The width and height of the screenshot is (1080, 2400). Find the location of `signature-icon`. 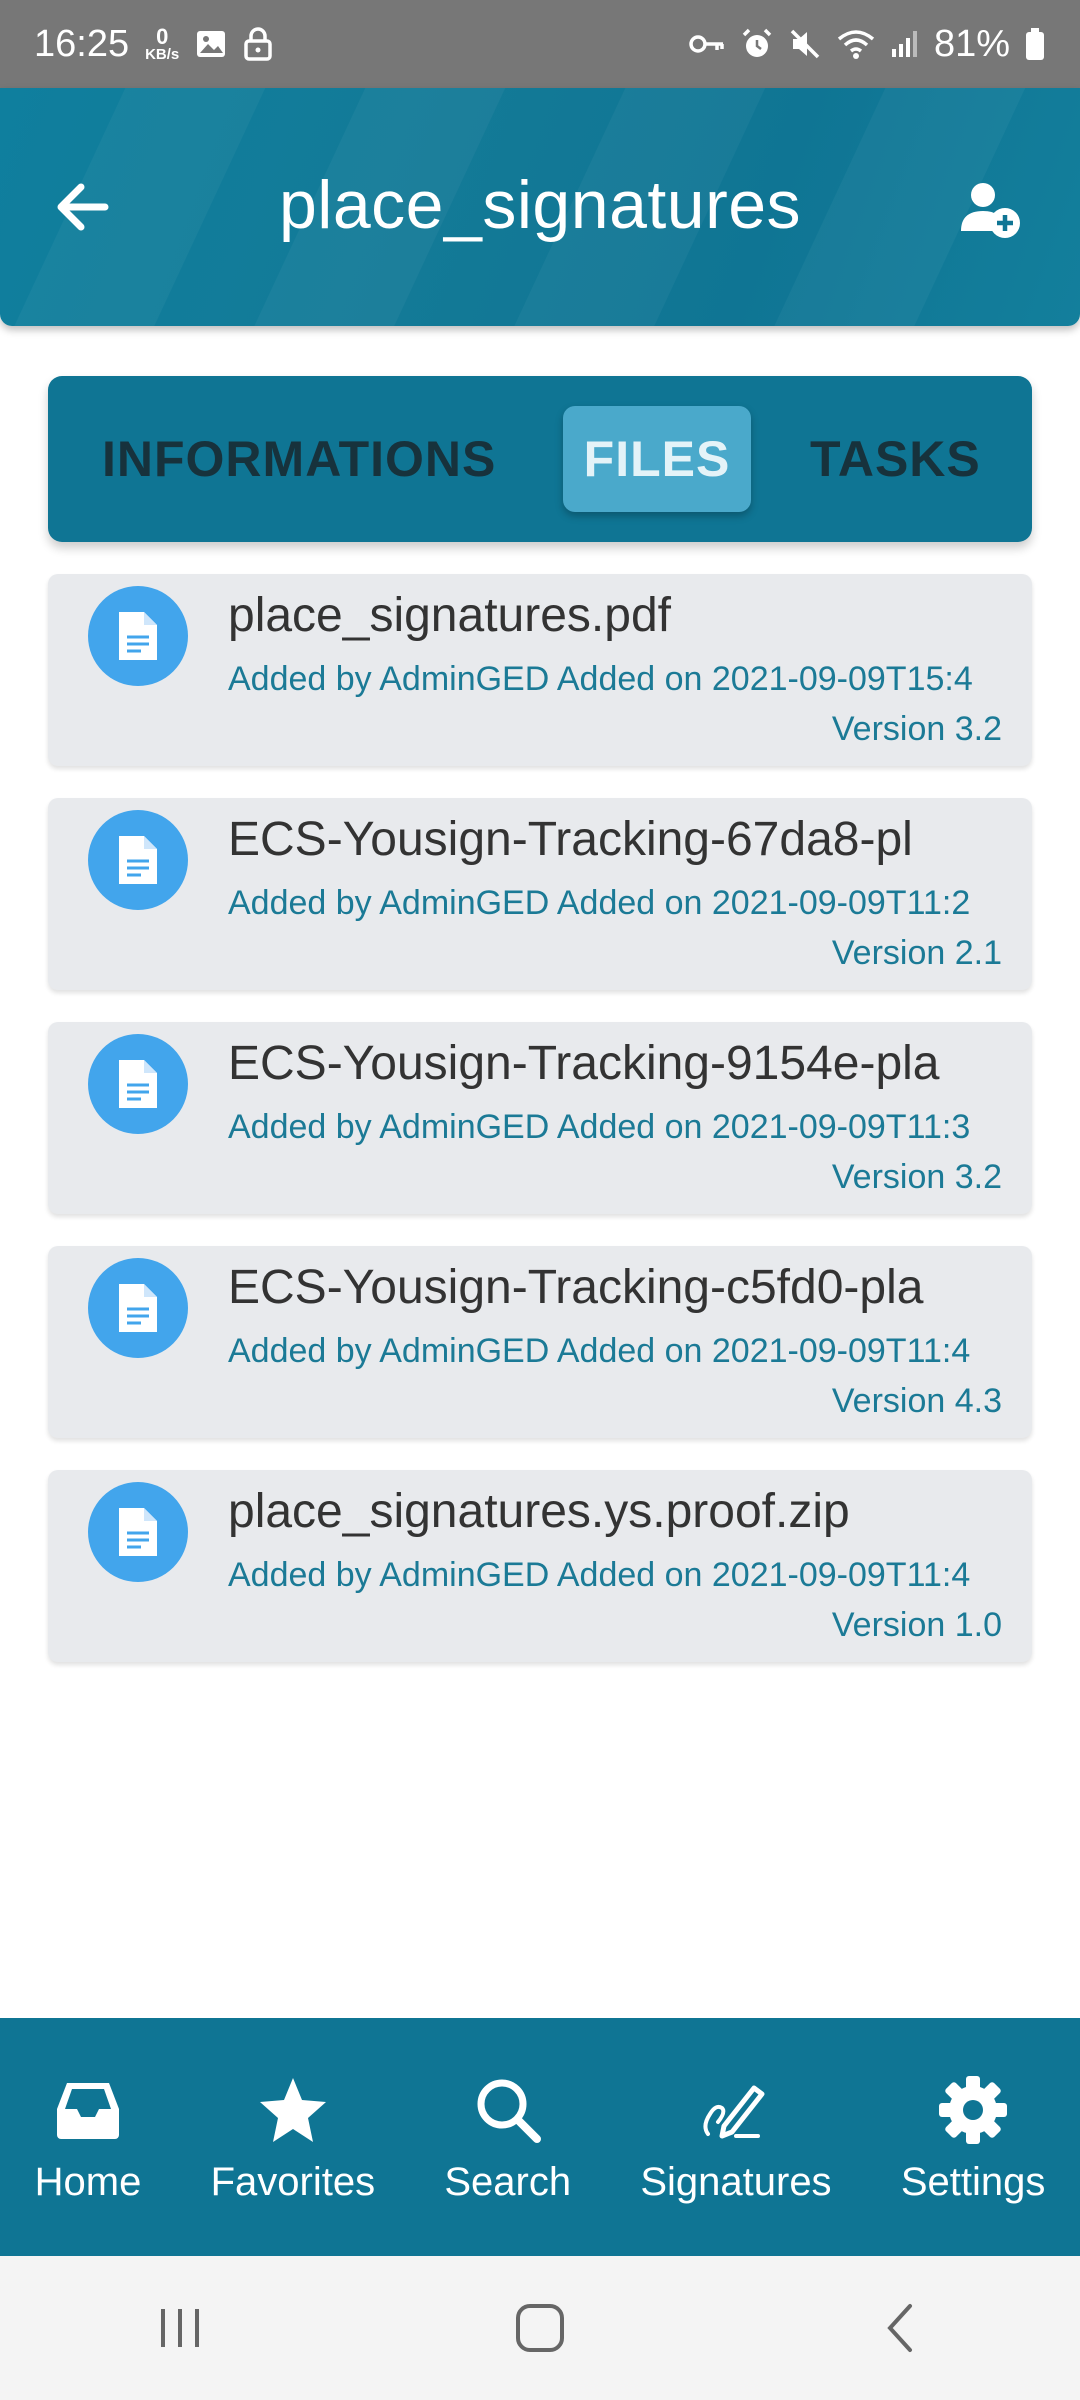

signature-icon is located at coordinates (736, 2110).